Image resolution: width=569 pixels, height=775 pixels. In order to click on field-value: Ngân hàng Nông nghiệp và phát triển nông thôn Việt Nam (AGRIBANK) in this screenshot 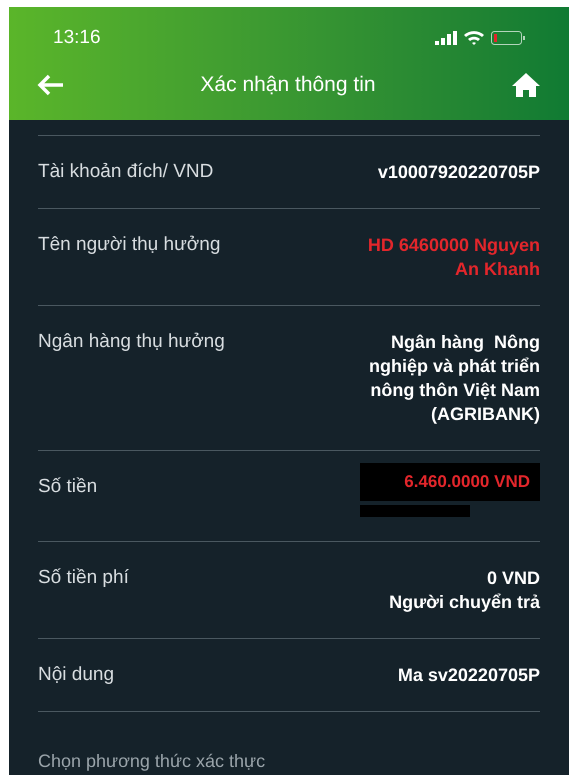, I will do `click(454, 378)`.